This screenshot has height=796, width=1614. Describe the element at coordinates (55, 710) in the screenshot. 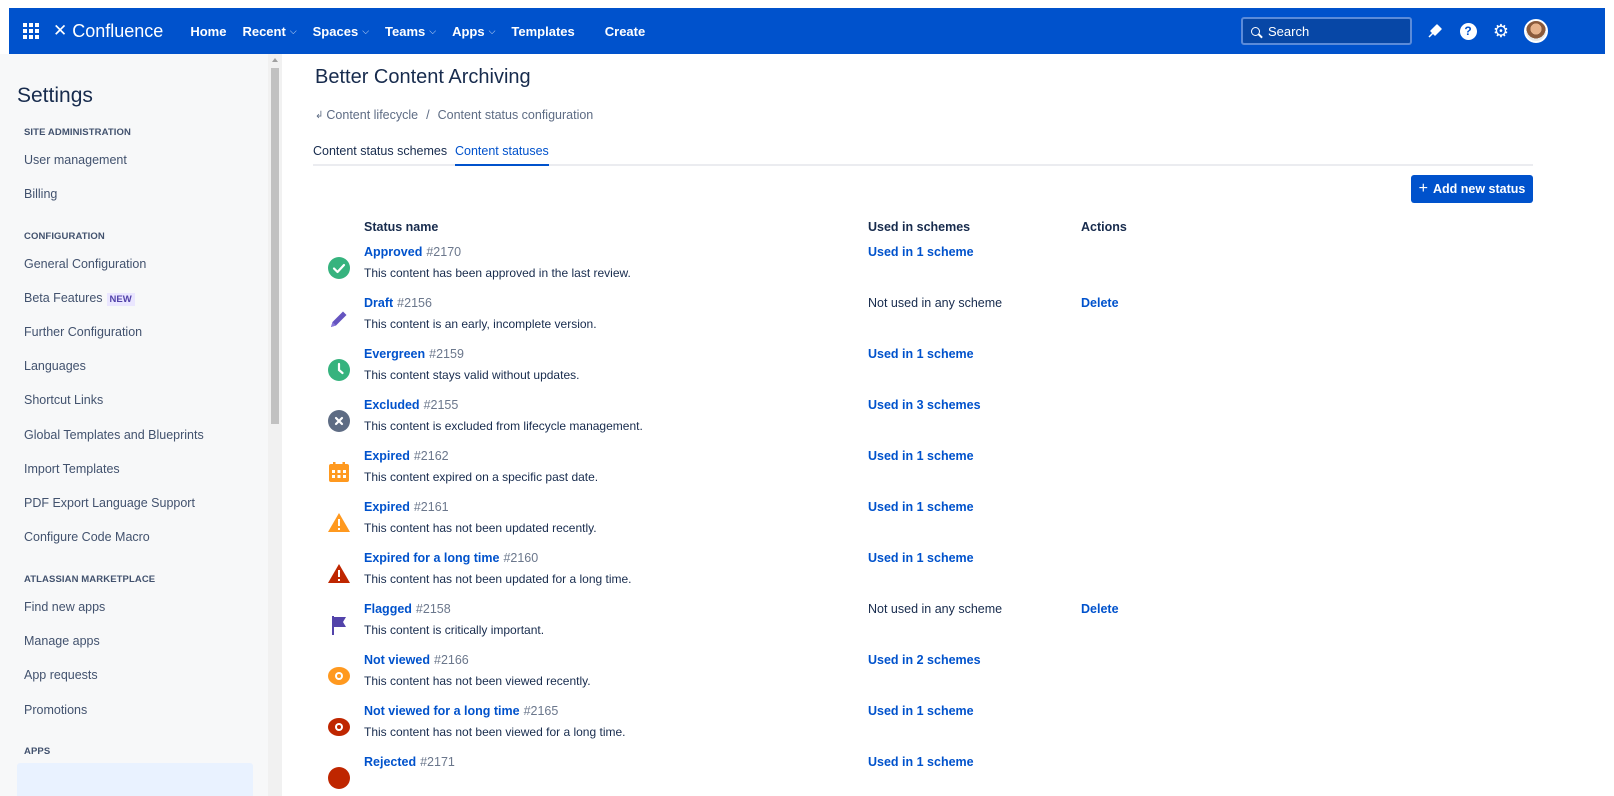

I see `sidebar-item-promotions: Promotions` at that location.